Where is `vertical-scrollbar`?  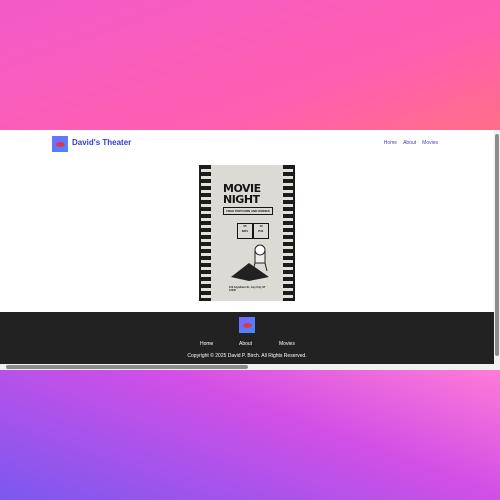 vertical-scrollbar is located at coordinates (497, 247).